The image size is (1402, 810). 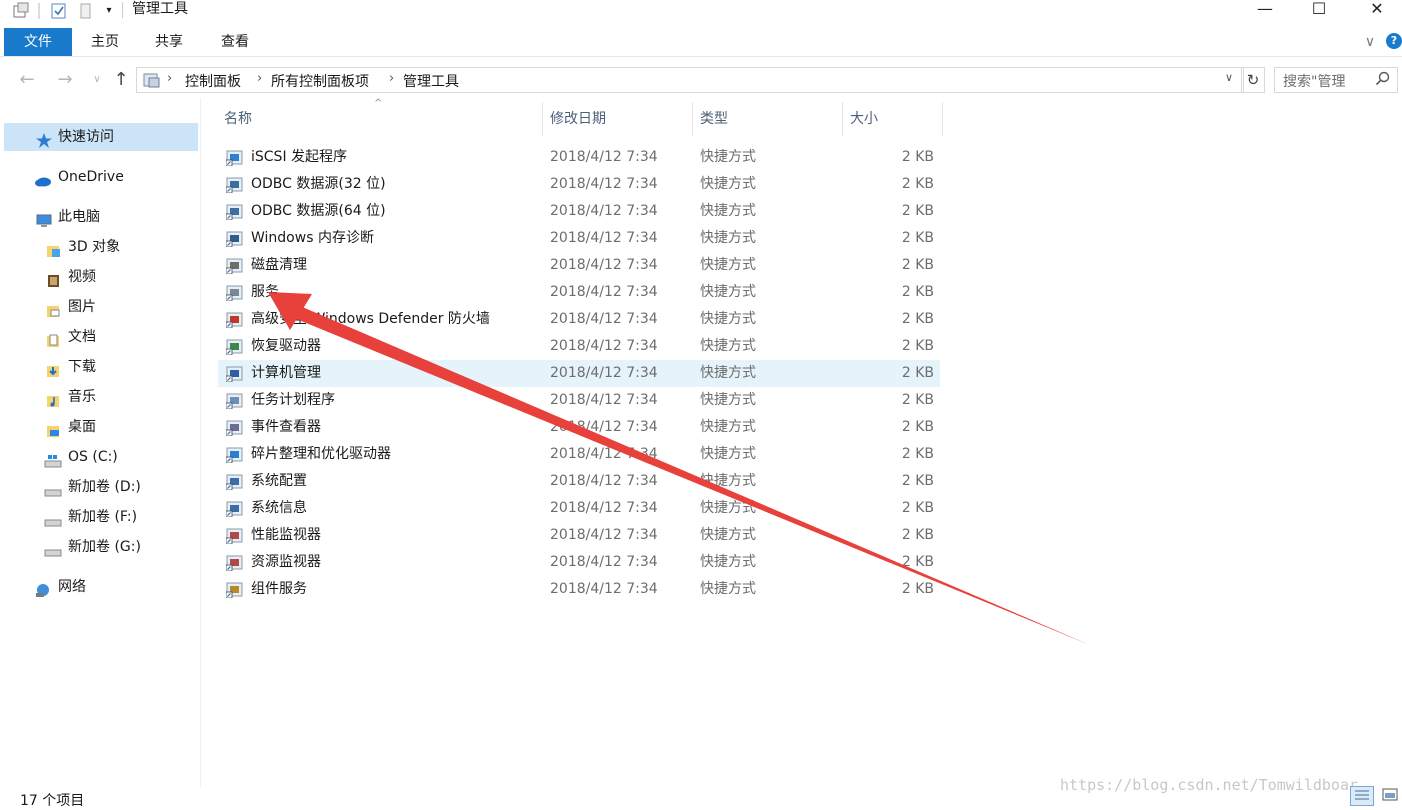 I want to click on file-row: Windows 内存诊断 2018/4/12 7:34 快捷方式 2 KB, so click(x=579, y=238).